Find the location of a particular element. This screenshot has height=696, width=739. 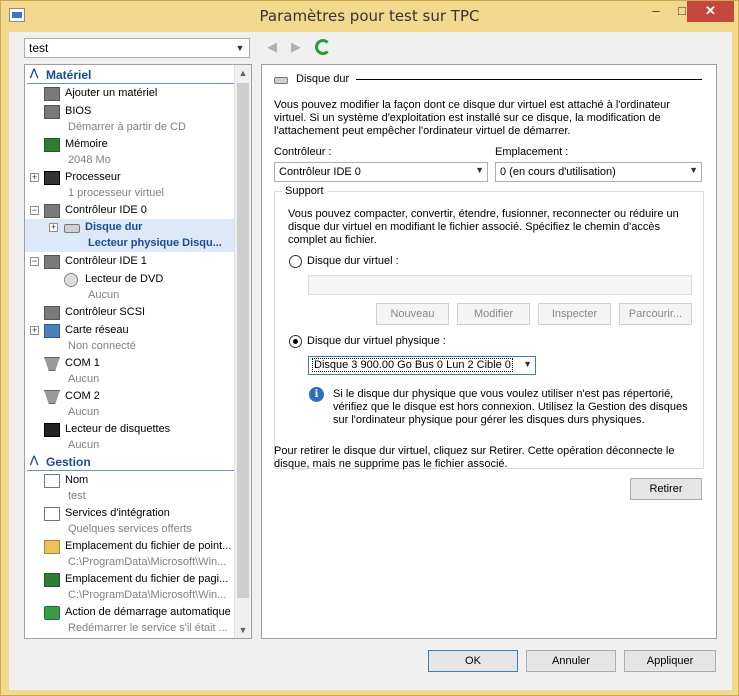

sidebar-item-label: Ajouter un matériel is located at coordinates (111, 93).